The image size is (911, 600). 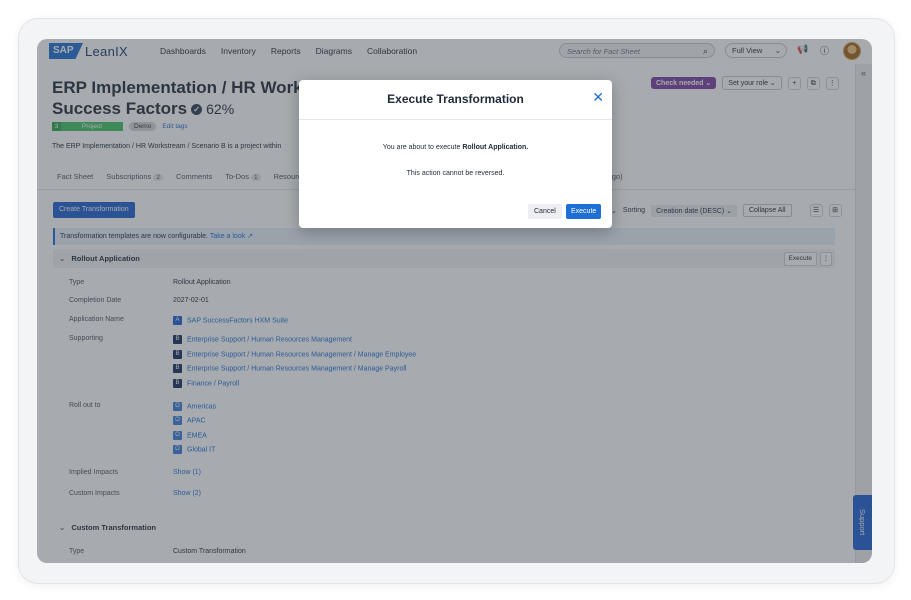 I want to click on dialog-divider, so click(x=455, y=119).